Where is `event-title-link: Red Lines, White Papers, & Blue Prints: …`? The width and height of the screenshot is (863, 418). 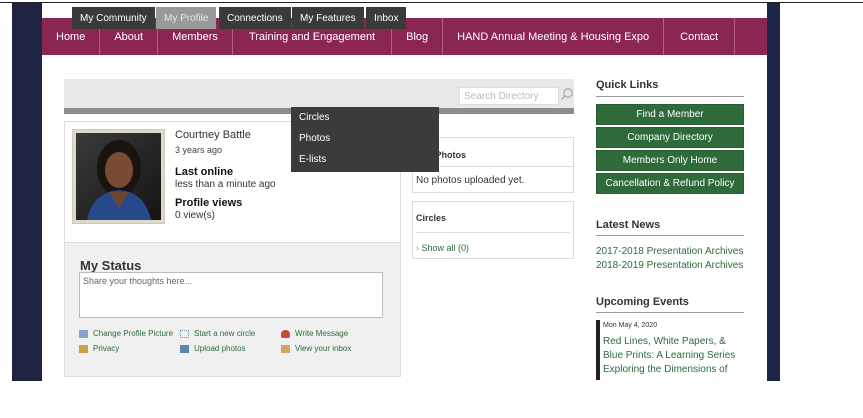
event-title-link: Red Lines, White Papers, & Blue Prints: … is located at coordinates (673, 356).